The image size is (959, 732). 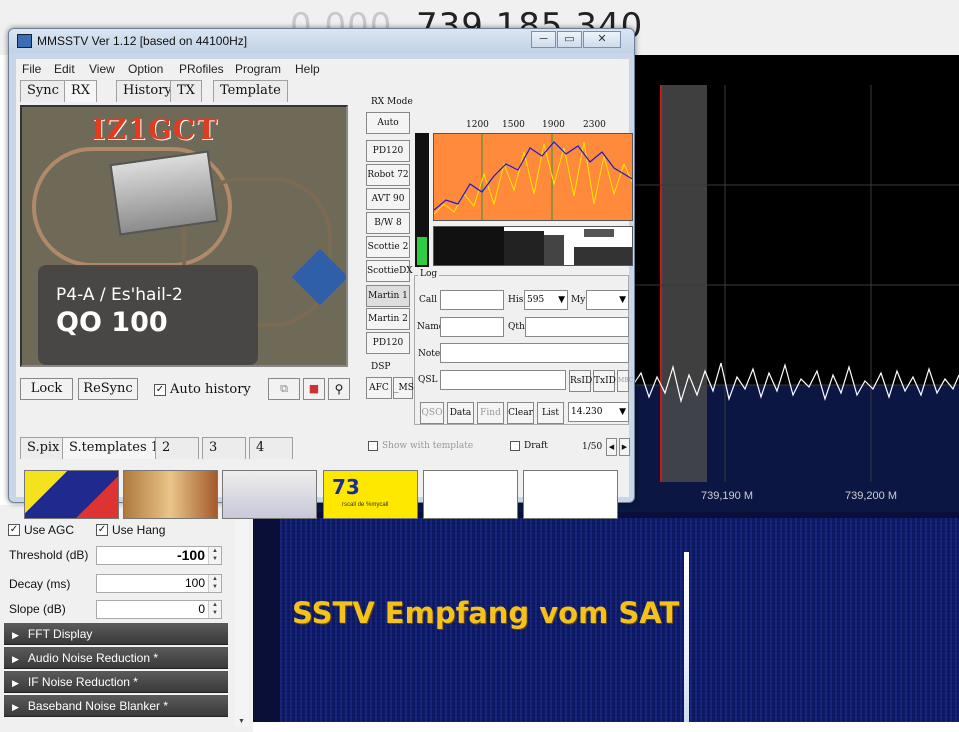 I want to click on mode-martin2: Martin 2, so click(x=388, y=319).